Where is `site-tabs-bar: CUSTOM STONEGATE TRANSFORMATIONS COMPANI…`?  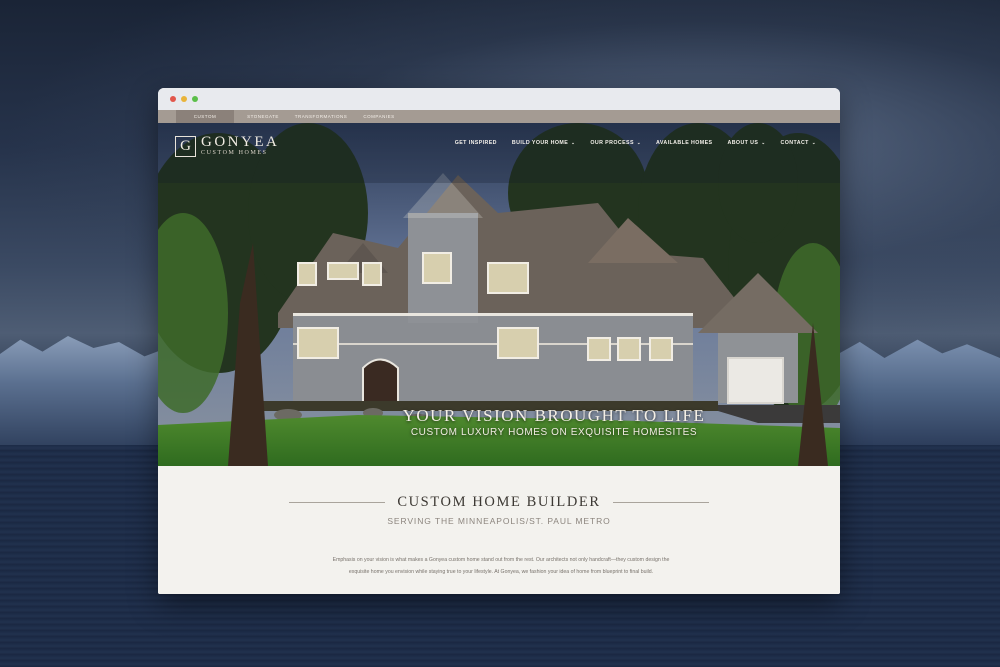 site-tabs-bar: CUSTOM STONEGATE TRANSFORMATIONS COMPANI… is located at coordinates (499, 116).